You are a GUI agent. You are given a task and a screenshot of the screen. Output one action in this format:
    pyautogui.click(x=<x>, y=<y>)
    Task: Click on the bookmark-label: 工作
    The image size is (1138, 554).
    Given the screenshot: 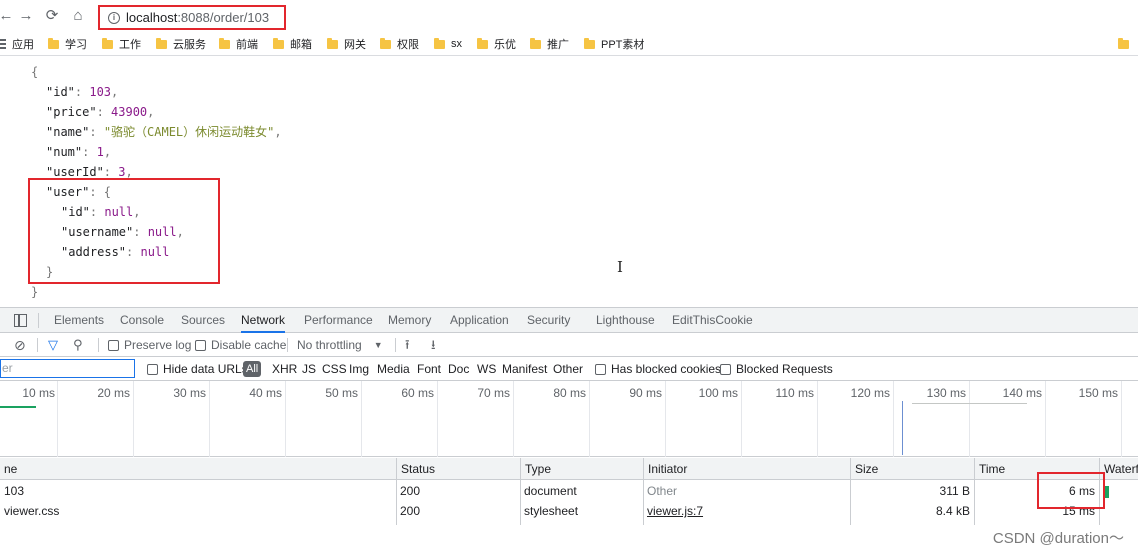 What is the action you would take?
    pyautogui.click(x=130, y=45)
    